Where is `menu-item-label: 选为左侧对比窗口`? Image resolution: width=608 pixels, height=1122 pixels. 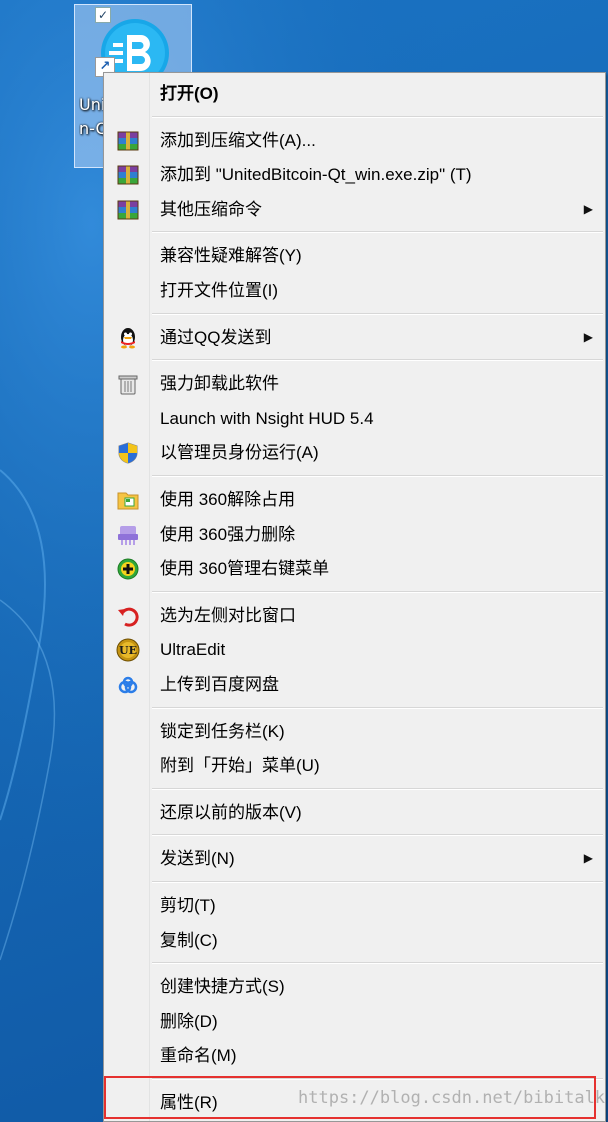 menu-item-label: 选为左侧对比窗口 is located at coordinates (228, 615).